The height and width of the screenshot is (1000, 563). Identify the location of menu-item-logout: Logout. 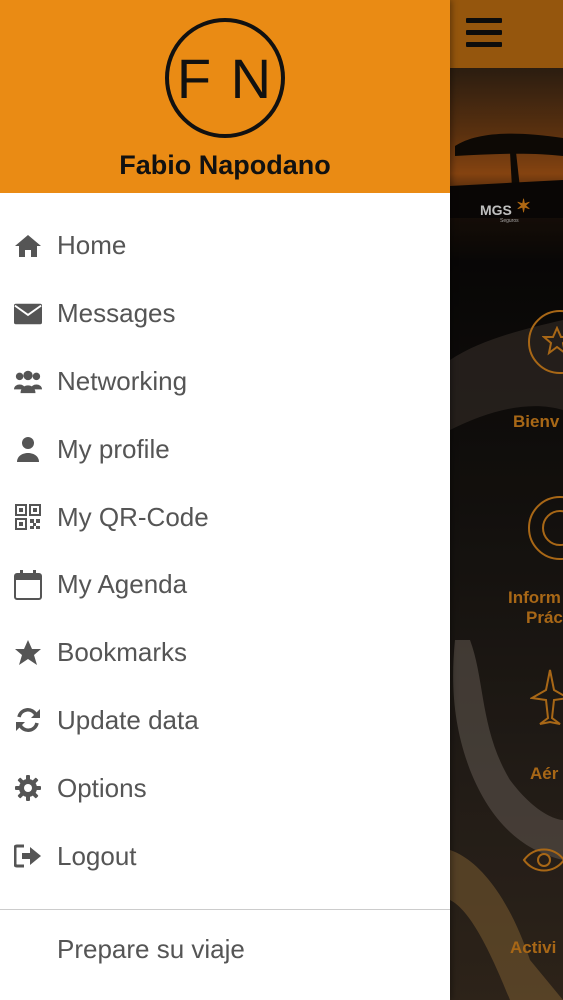
(225, 856).